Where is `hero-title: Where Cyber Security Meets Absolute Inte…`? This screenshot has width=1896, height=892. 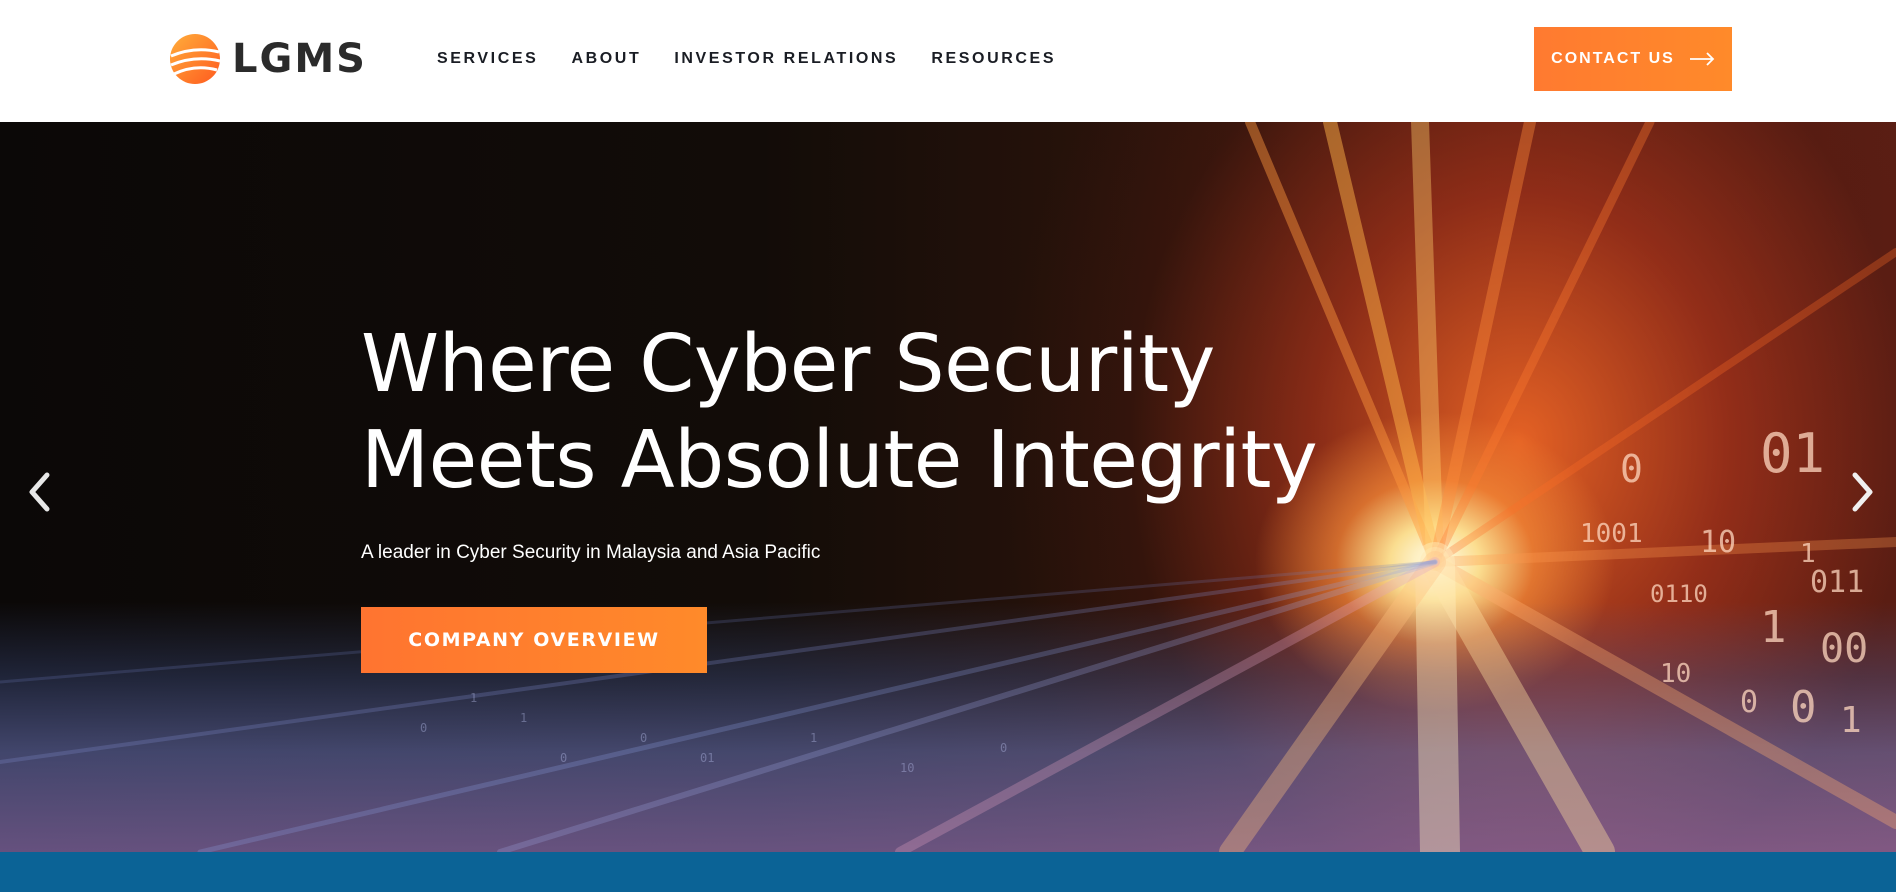 hero-title: Where Cyber Security Meets Absolute Inte… is located at coordinates (861, 412).